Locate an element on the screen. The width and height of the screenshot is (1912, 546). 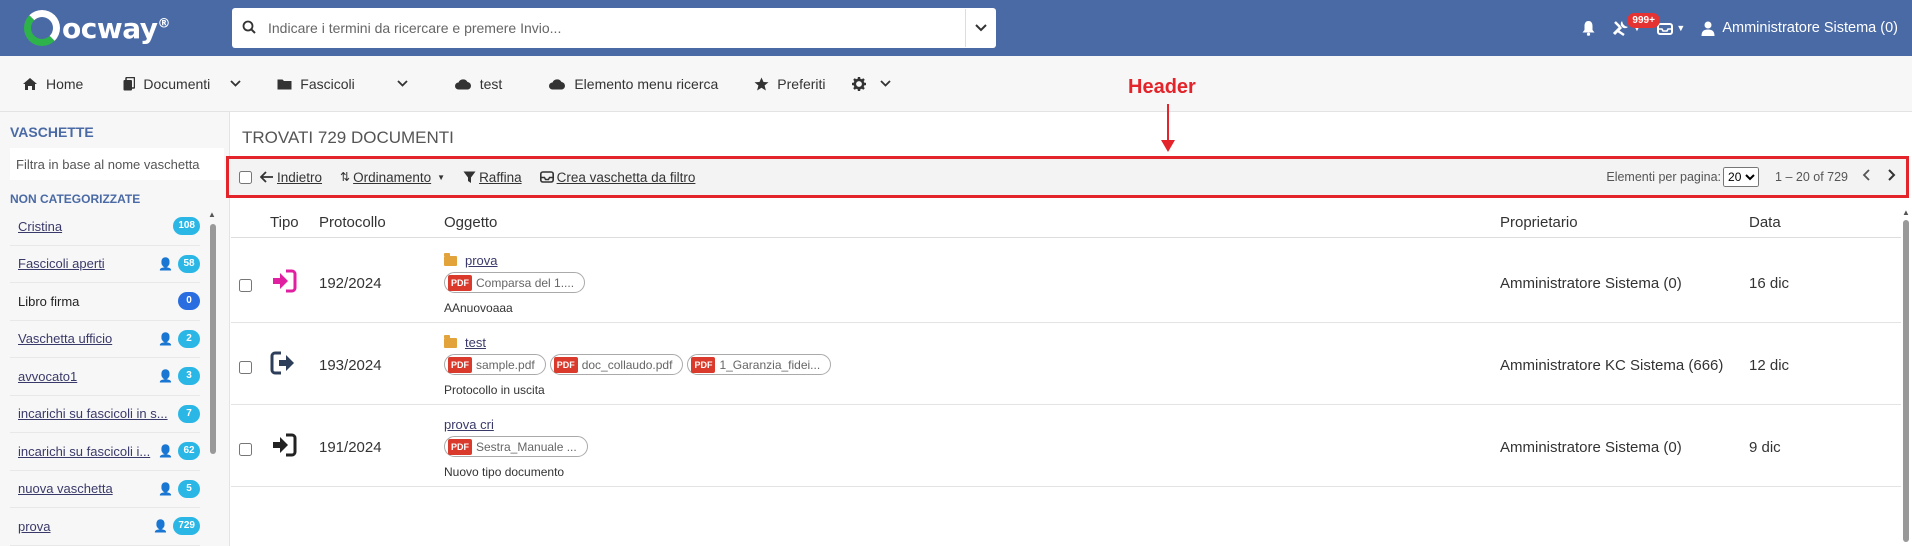
date: 16 dic is located at coordinates (1769, 283).